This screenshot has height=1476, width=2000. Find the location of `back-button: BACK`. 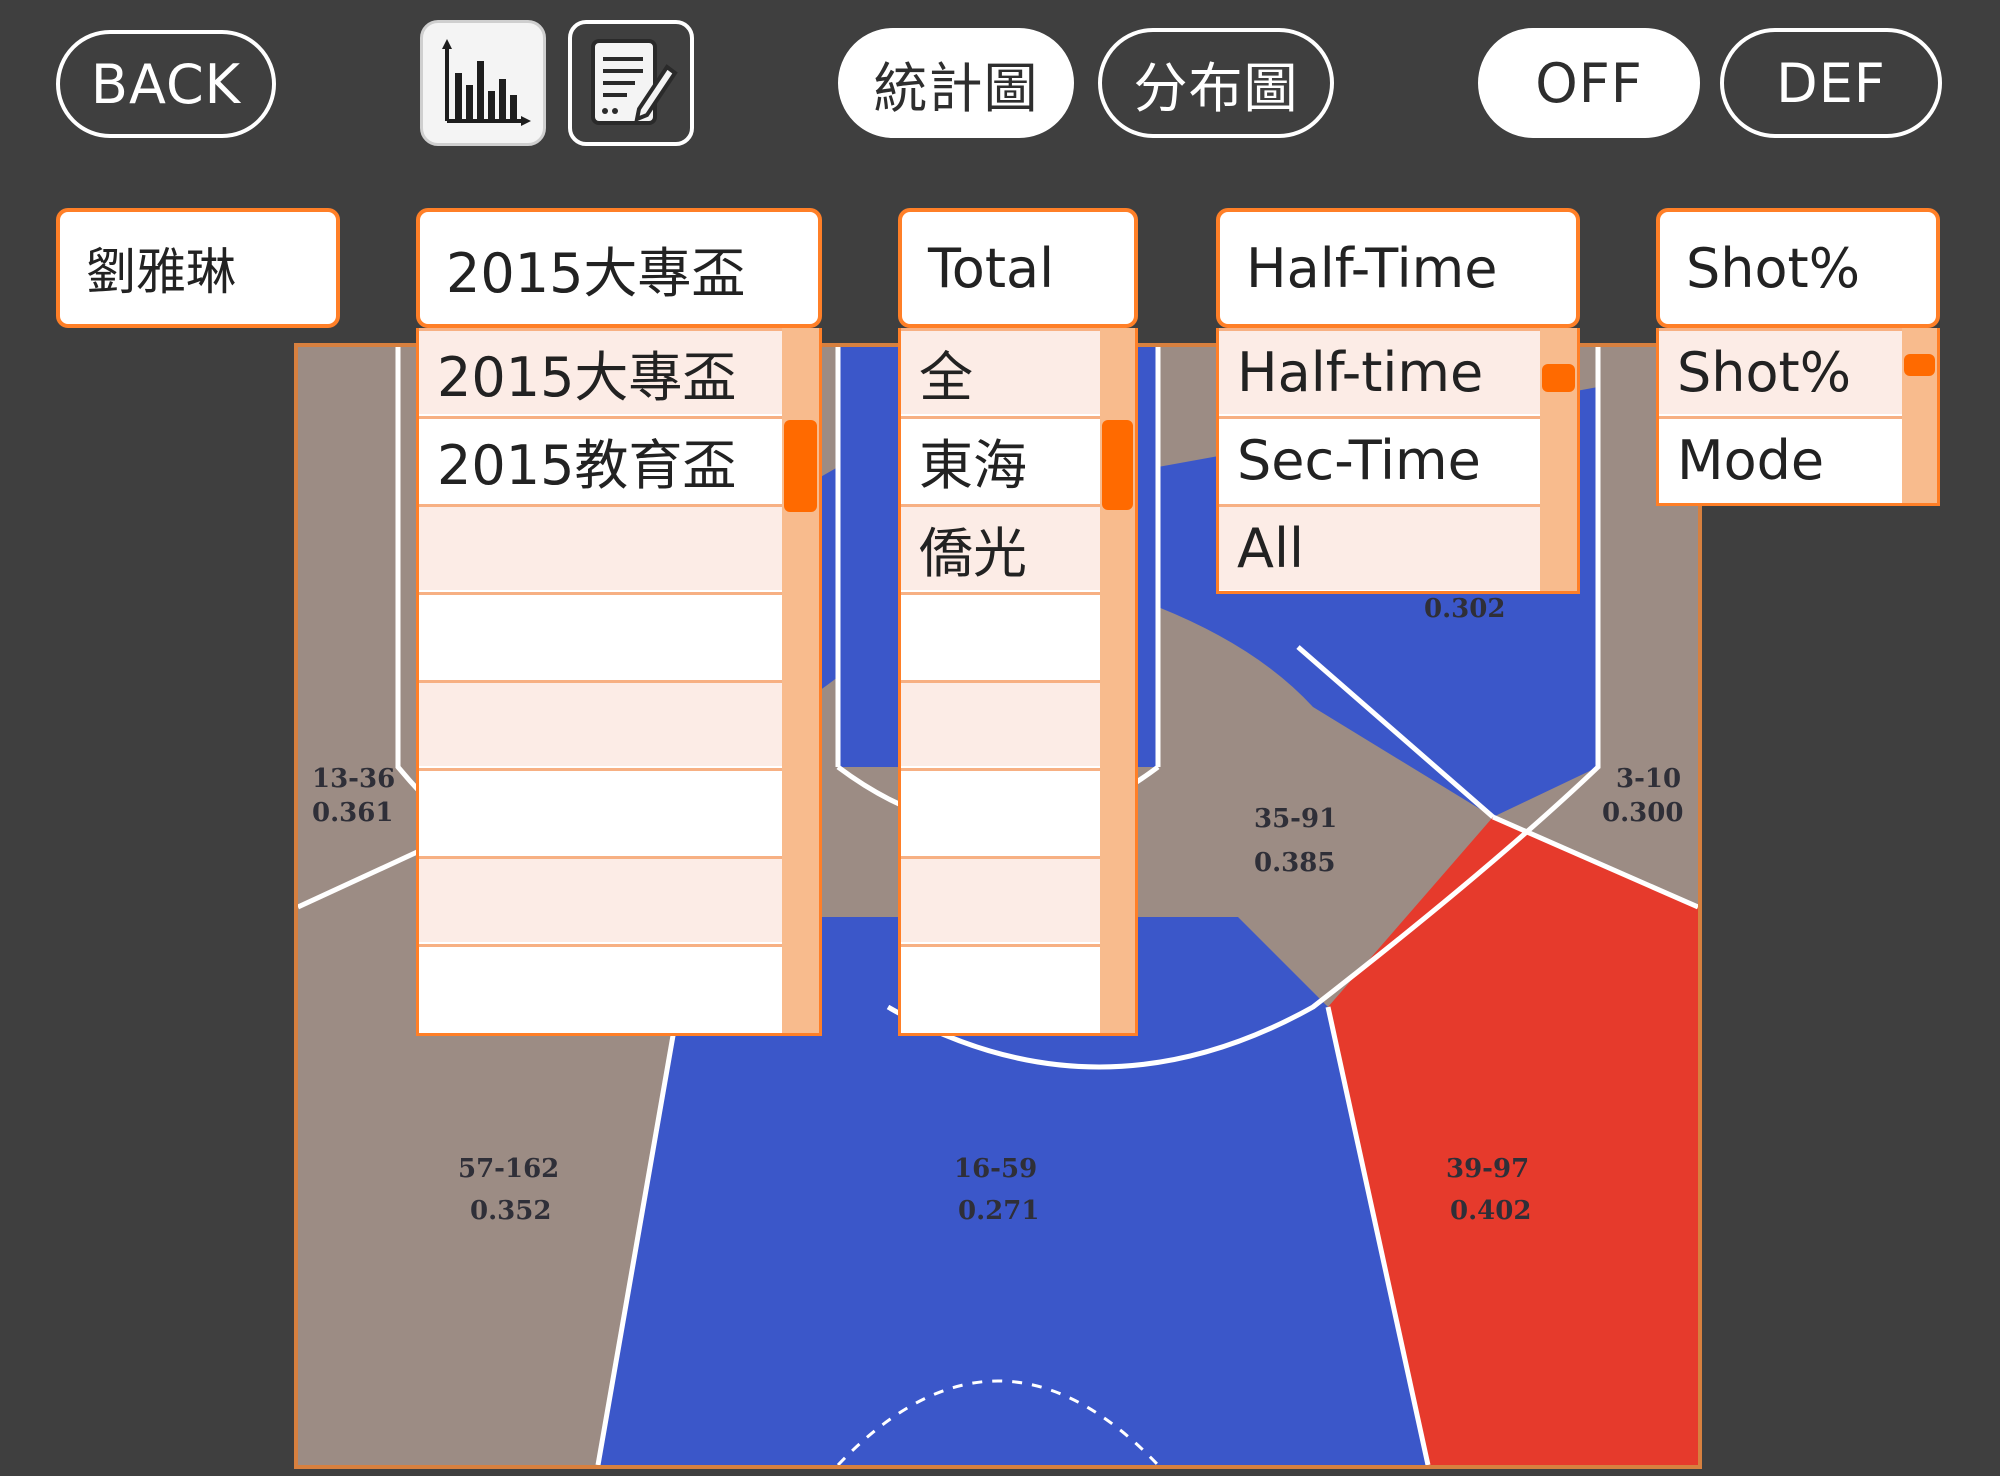

back-button: BACK is located at coordinates (166, 84).